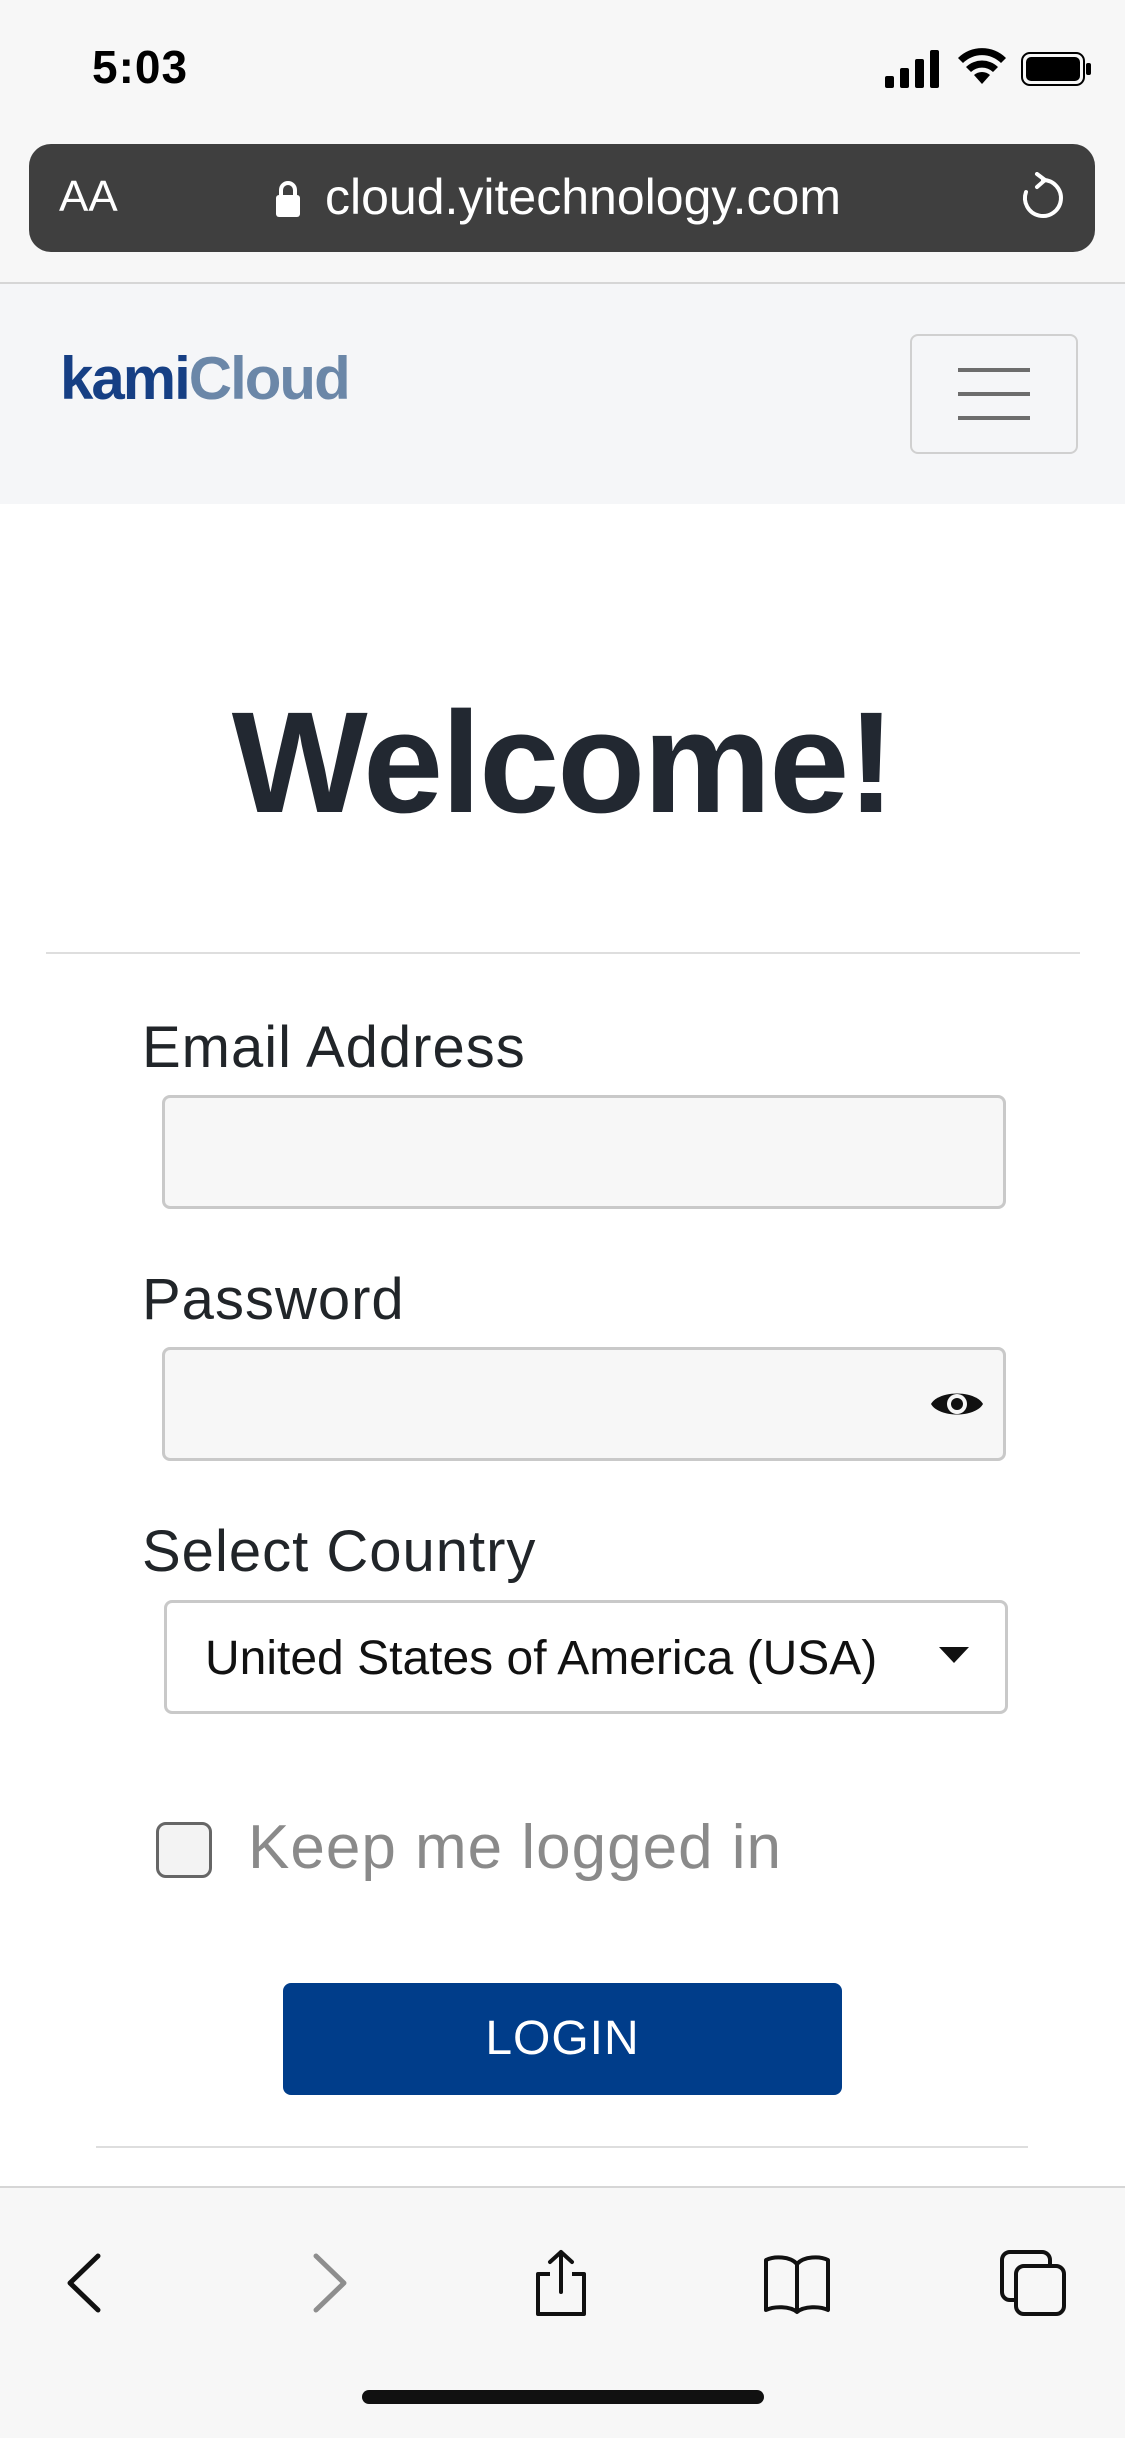 This screenshot has width=1125, height=2438. Describe the element at coordinates (982, 66) in the screenshot. I see `wifi-icon` at that location.